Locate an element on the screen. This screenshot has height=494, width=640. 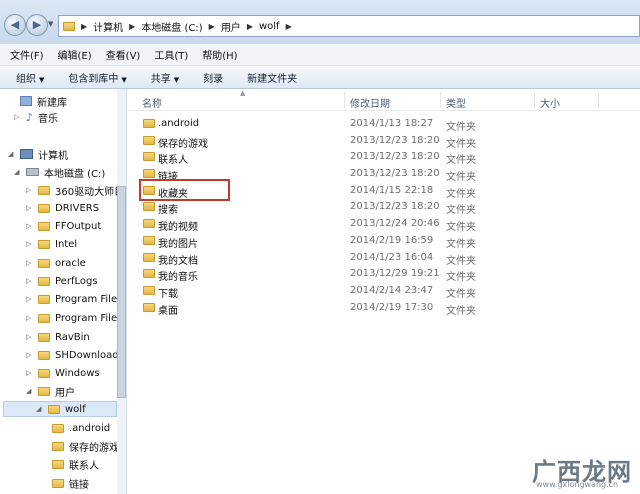
address-input: ▶ 计算机 ▶ 本地磁盘 (C:) ▶ 用户 ▶ wolf ▶ is located at coordinates (349, 26).